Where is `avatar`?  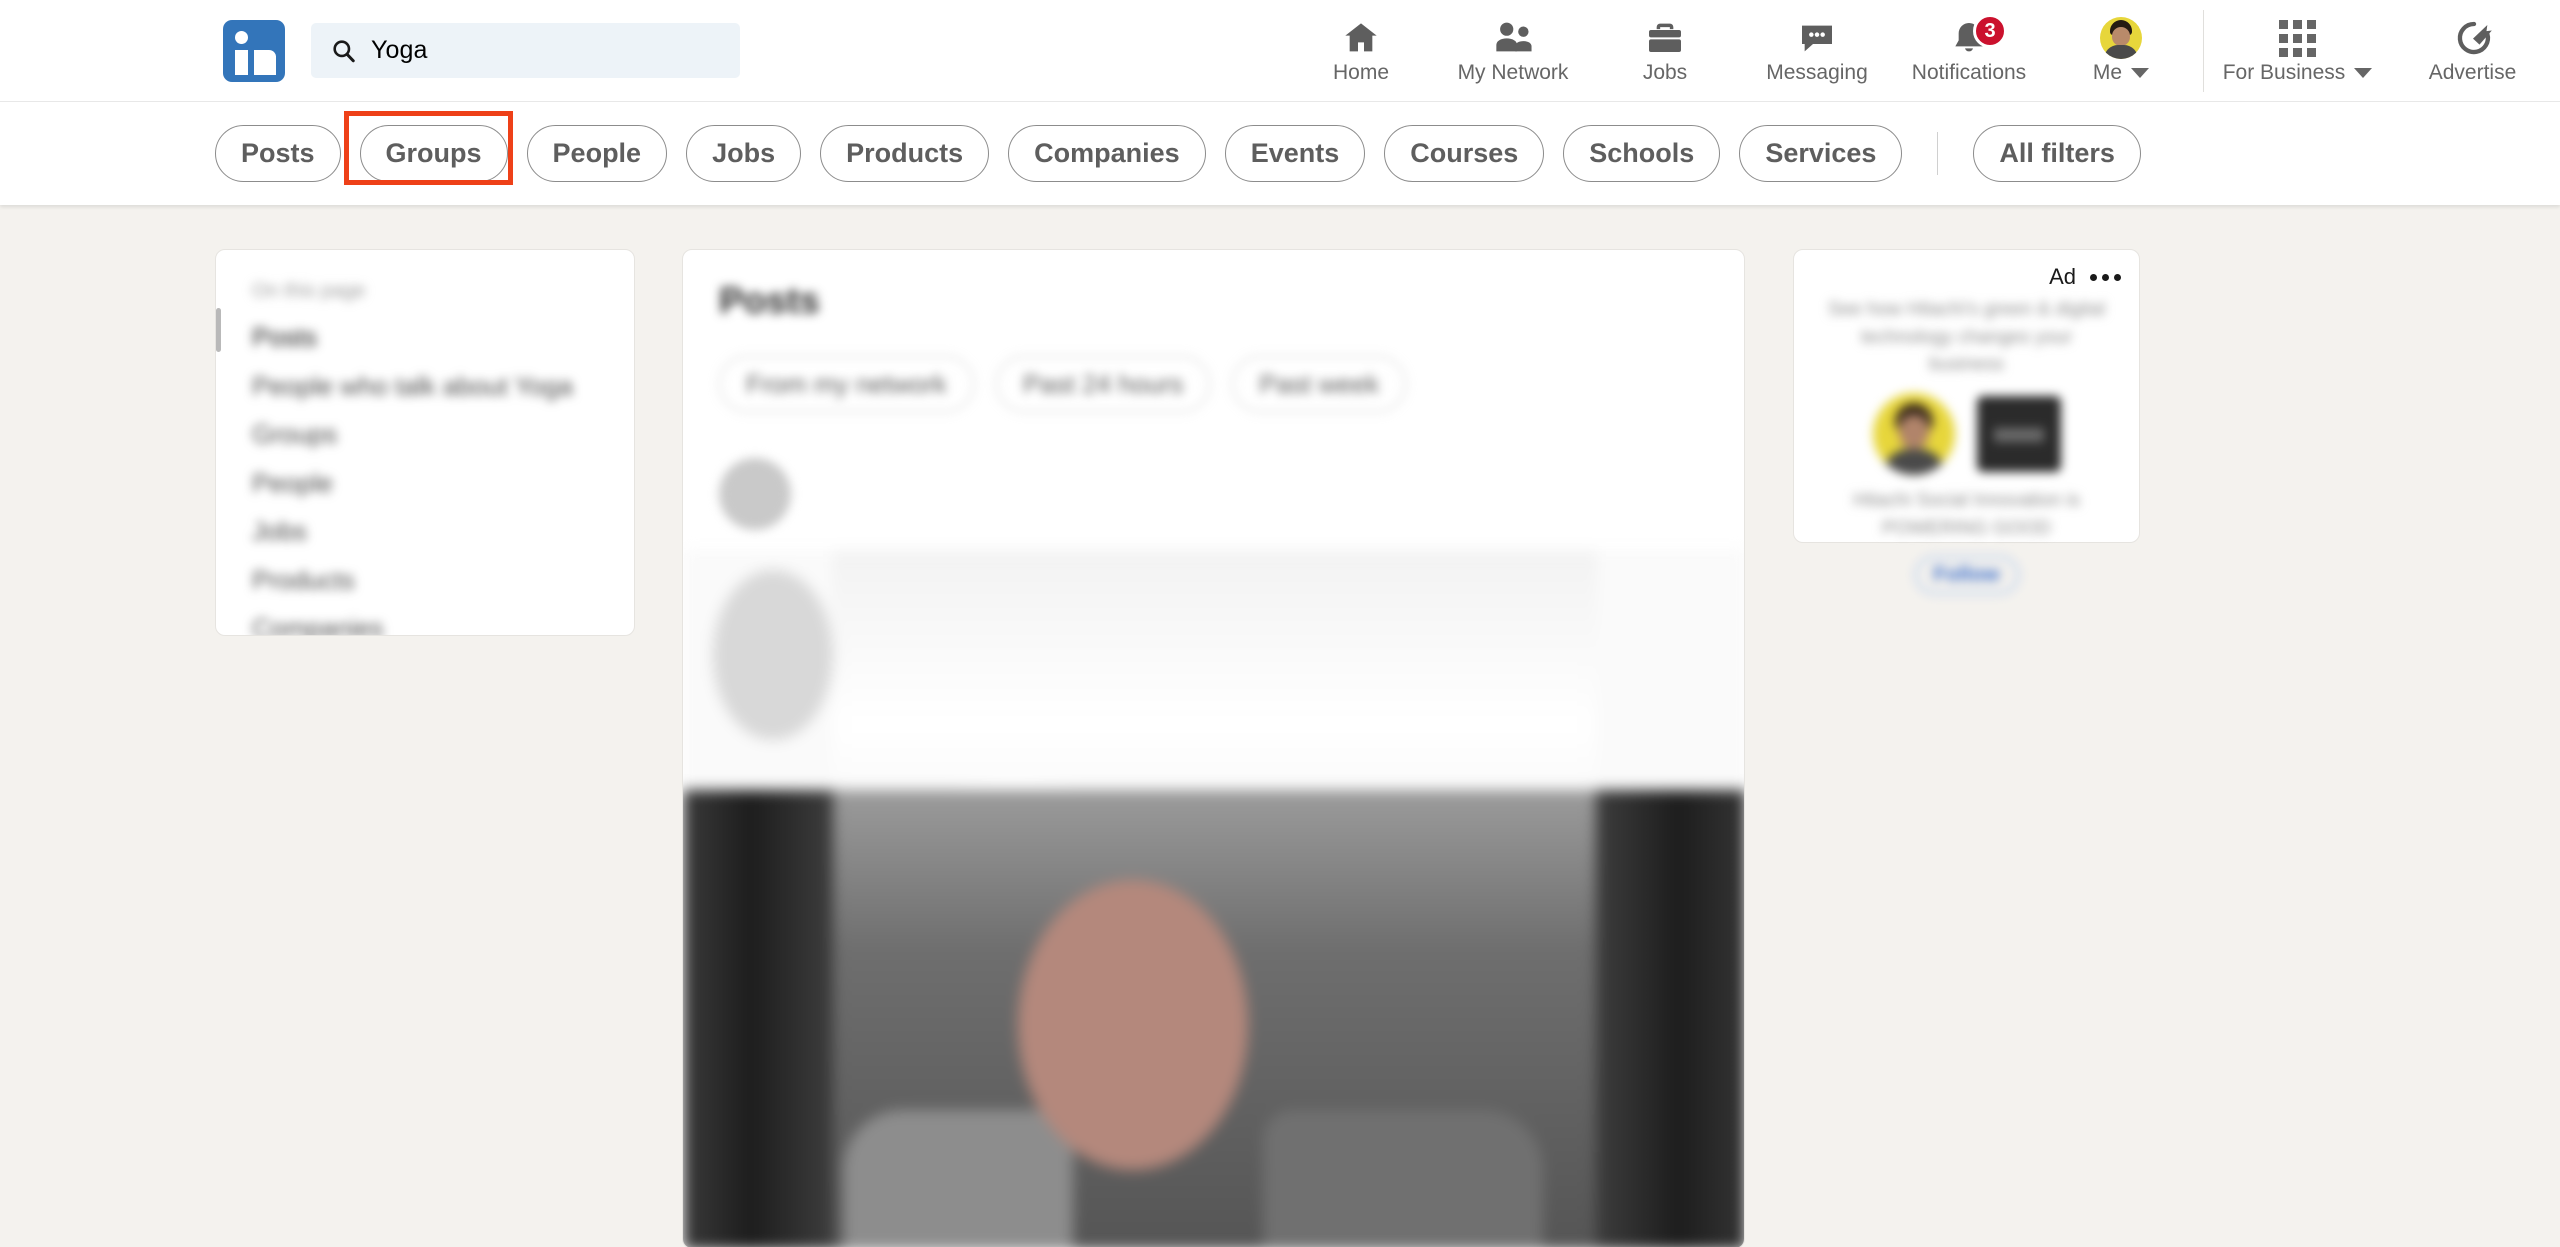 avatar is located at coordinates (2121, 38).